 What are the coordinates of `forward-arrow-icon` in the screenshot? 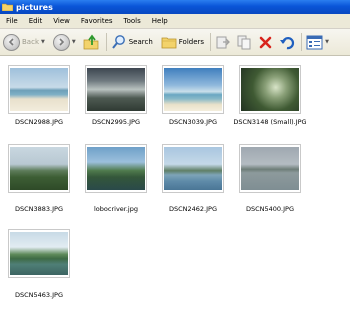 It's located at (61, 42).